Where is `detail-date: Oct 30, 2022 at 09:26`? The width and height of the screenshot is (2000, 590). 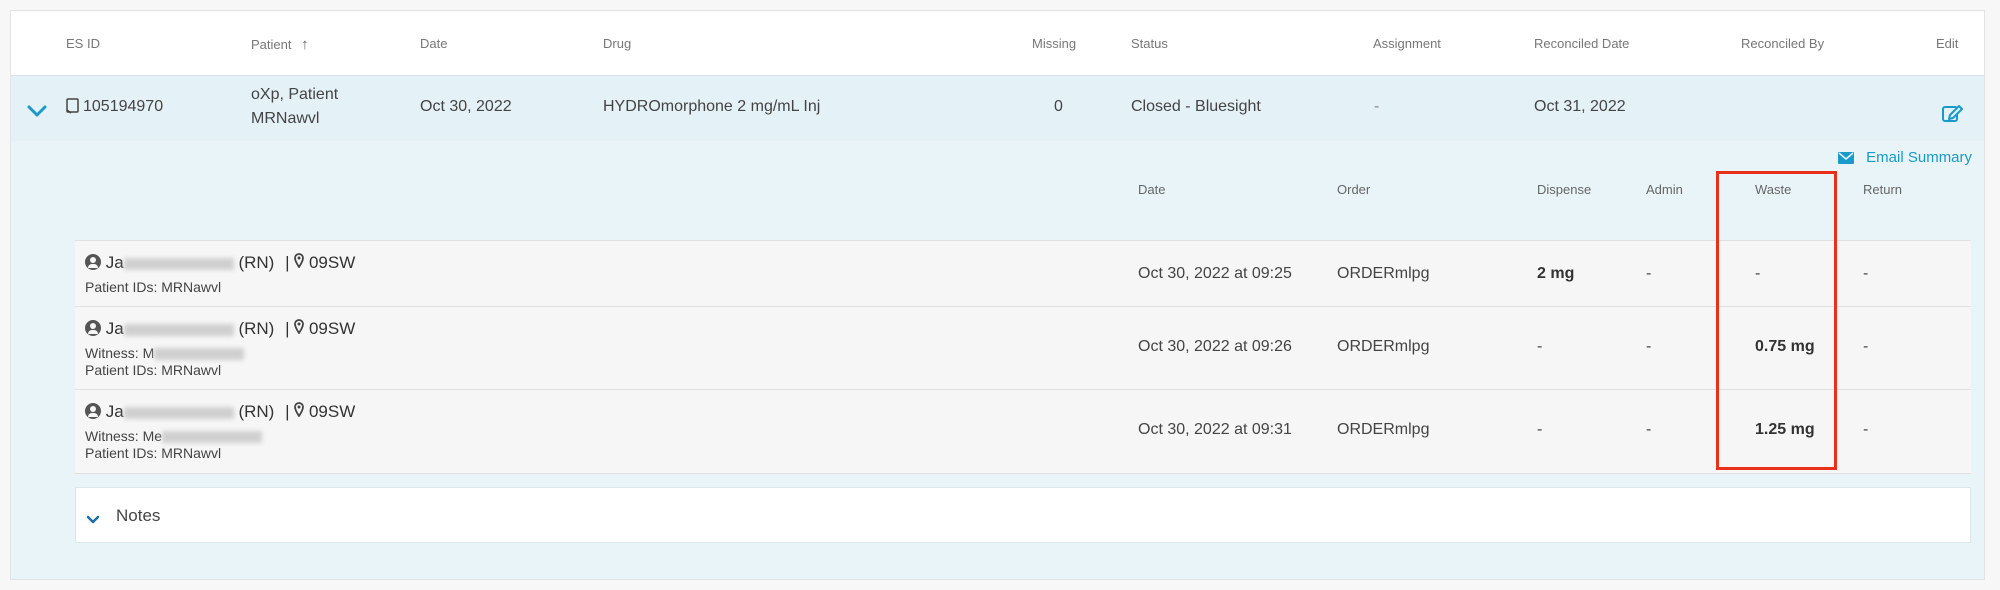 detail-date: Oct 30, 2022 at 09:26 is located at coordinates (1215, 346).